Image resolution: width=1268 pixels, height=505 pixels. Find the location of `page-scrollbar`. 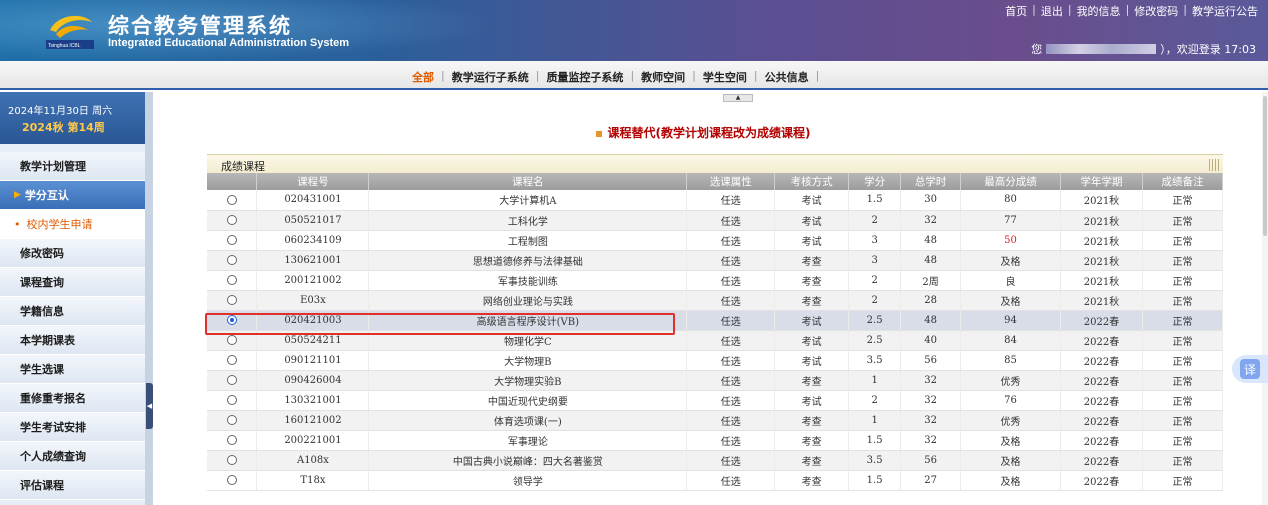

page-scrollbar is located at coordinates (1265, 298).